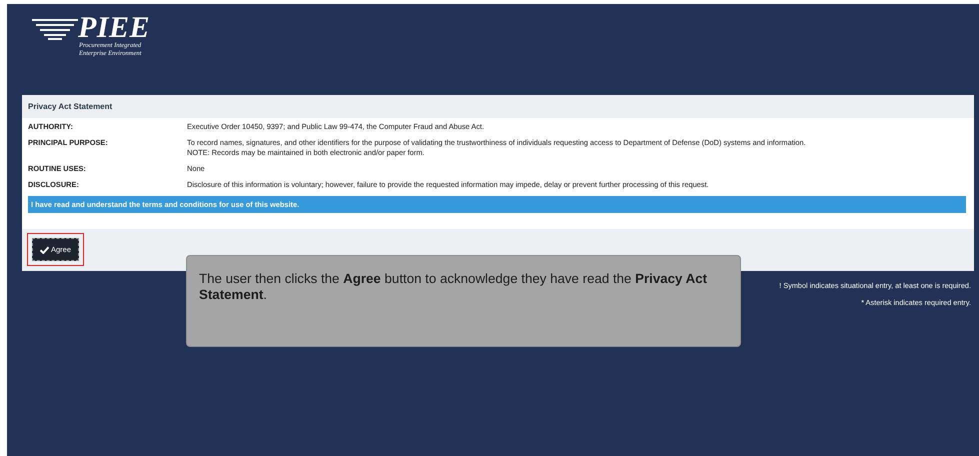 This screenshot has height=456, width=979. Describe the element at coordinates (114, 28) in the screenshot. I see `logo-wordmark: PIEE` at that location.